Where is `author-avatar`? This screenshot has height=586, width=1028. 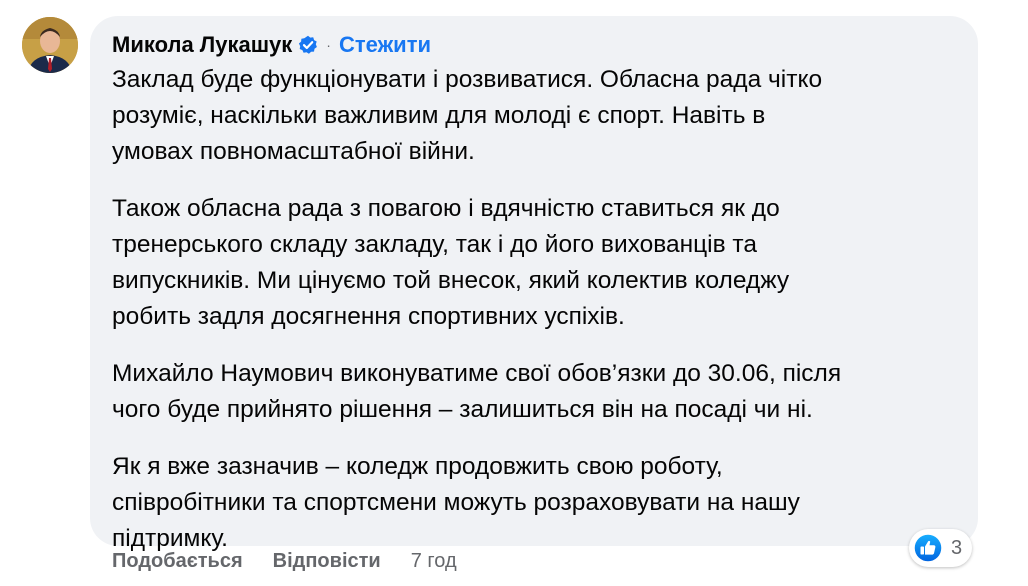 author-avatar is located at coordinates (50, 45).